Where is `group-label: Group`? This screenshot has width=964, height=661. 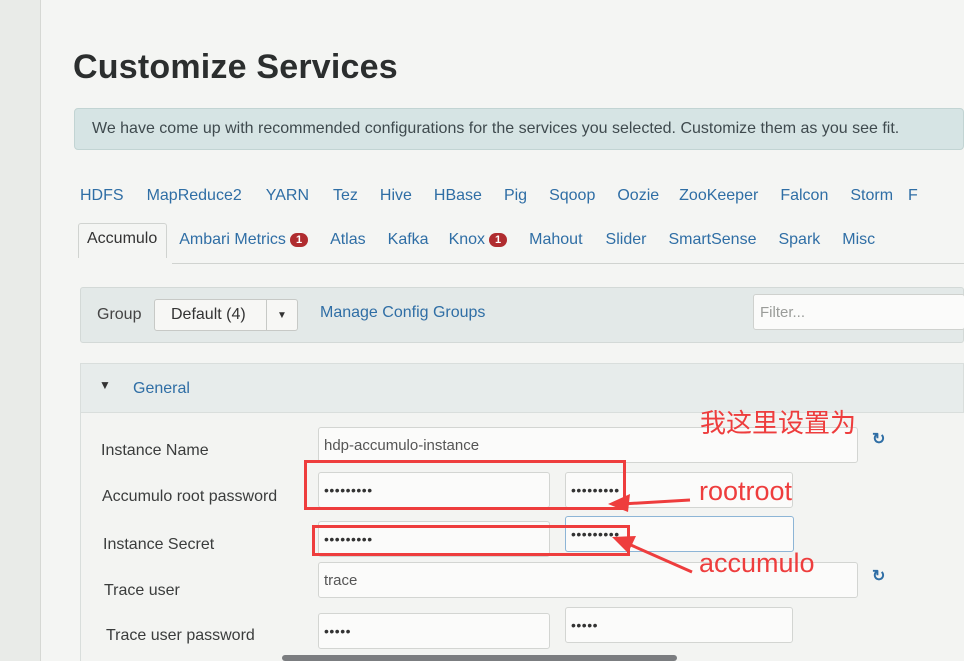 group-label: Group is located at coordinates (119, 314).